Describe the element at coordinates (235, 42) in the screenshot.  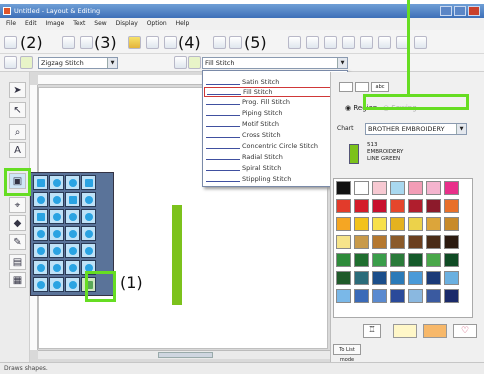
I see `undo-icon` at that location.